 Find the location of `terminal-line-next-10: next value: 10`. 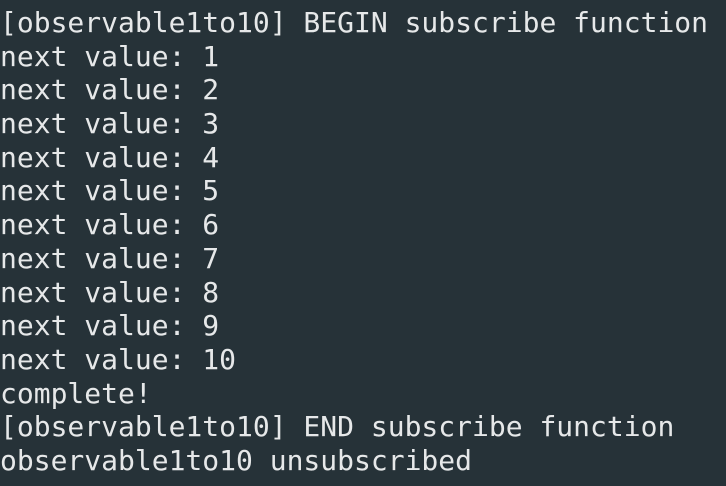

terminal-line-next-10: next value: 10 is located at coordinates (118, 359).